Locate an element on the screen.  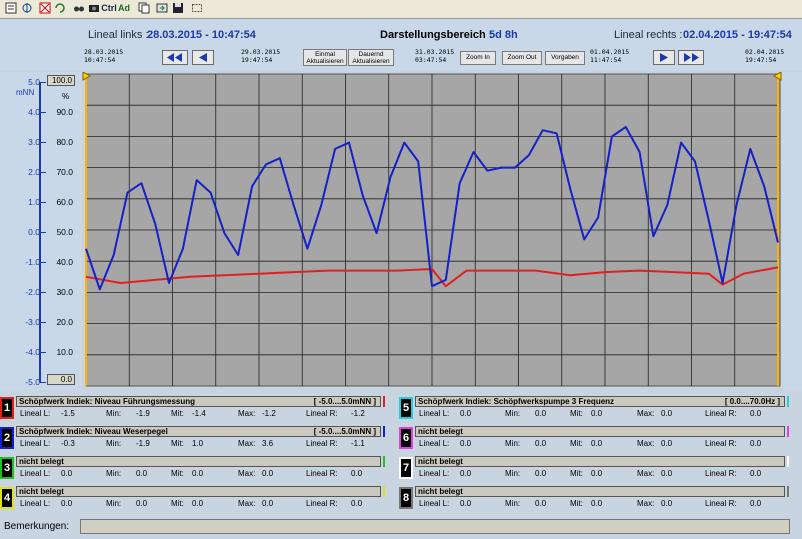
channel-number-badge: 6 is located at coordinates (406, 438).